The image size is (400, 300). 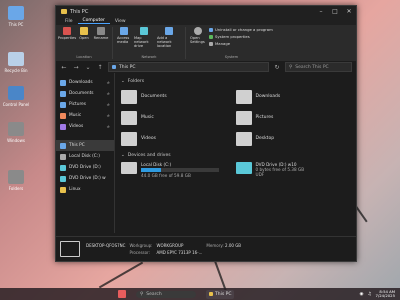 What do you see at coordinates (144, 41) in the screenshot?
I see `map-network-drive-button: Map network drive` at bounding box center [144, 41].